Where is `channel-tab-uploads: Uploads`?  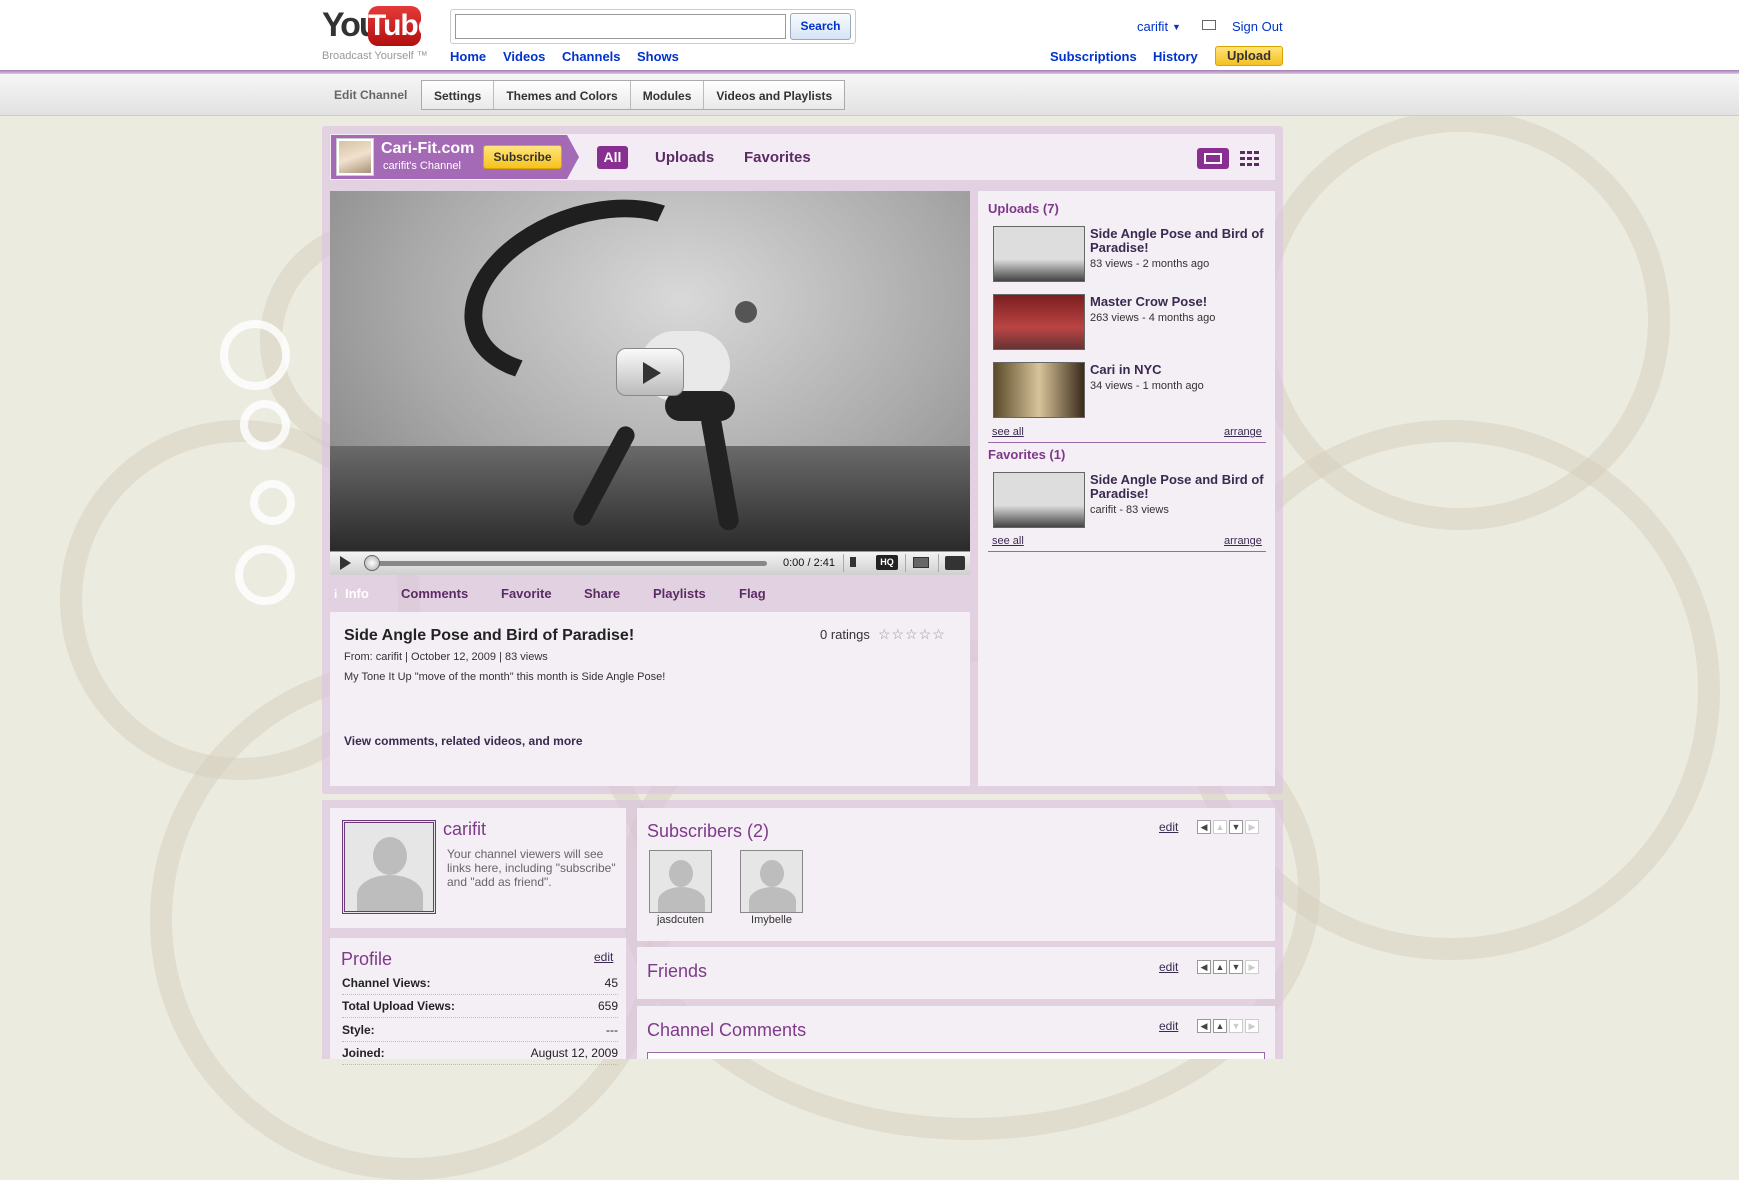
channel-tab-uploads: Uploads is located at coordinates (684, 157).